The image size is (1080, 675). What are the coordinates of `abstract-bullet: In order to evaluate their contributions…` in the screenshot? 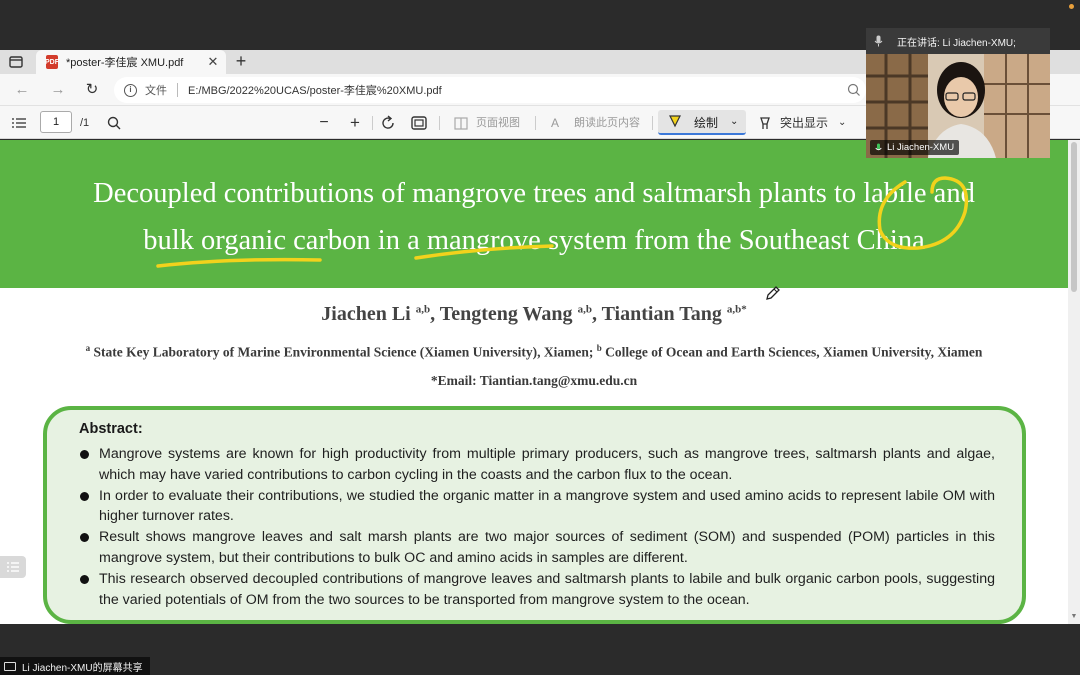 It's located at (536, 506).